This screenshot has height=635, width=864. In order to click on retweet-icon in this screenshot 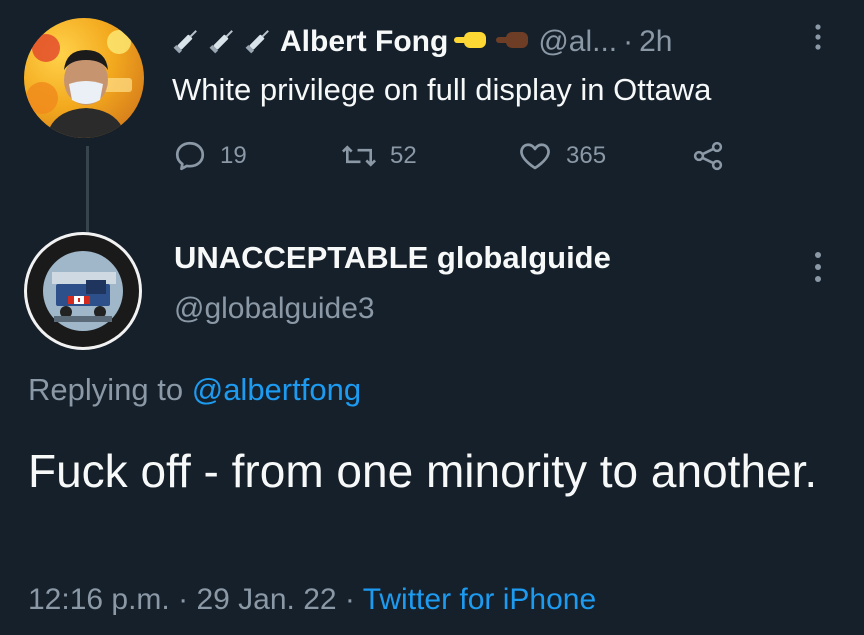, I will do `click(359, 156)`.